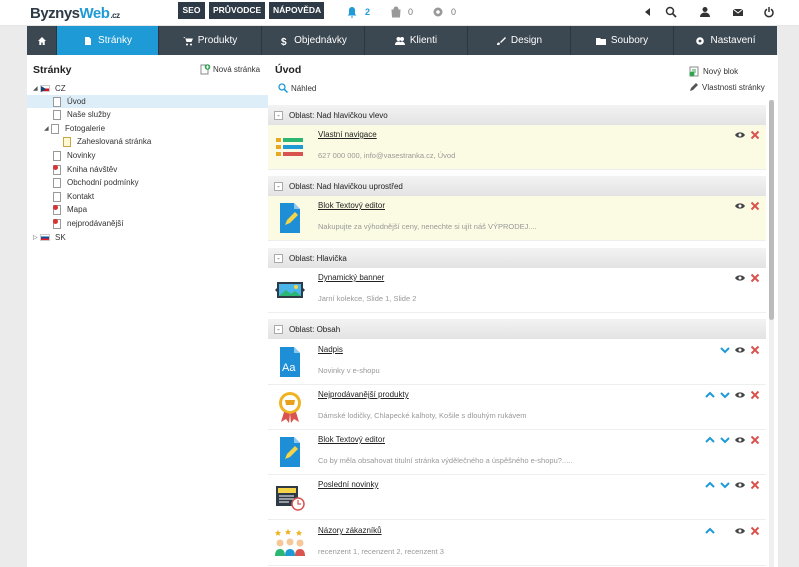  What do you see at coordinates (230, 69) in the screenshot?
I see `new-page-button: Nová stránka` at bounding box center [230, 69].